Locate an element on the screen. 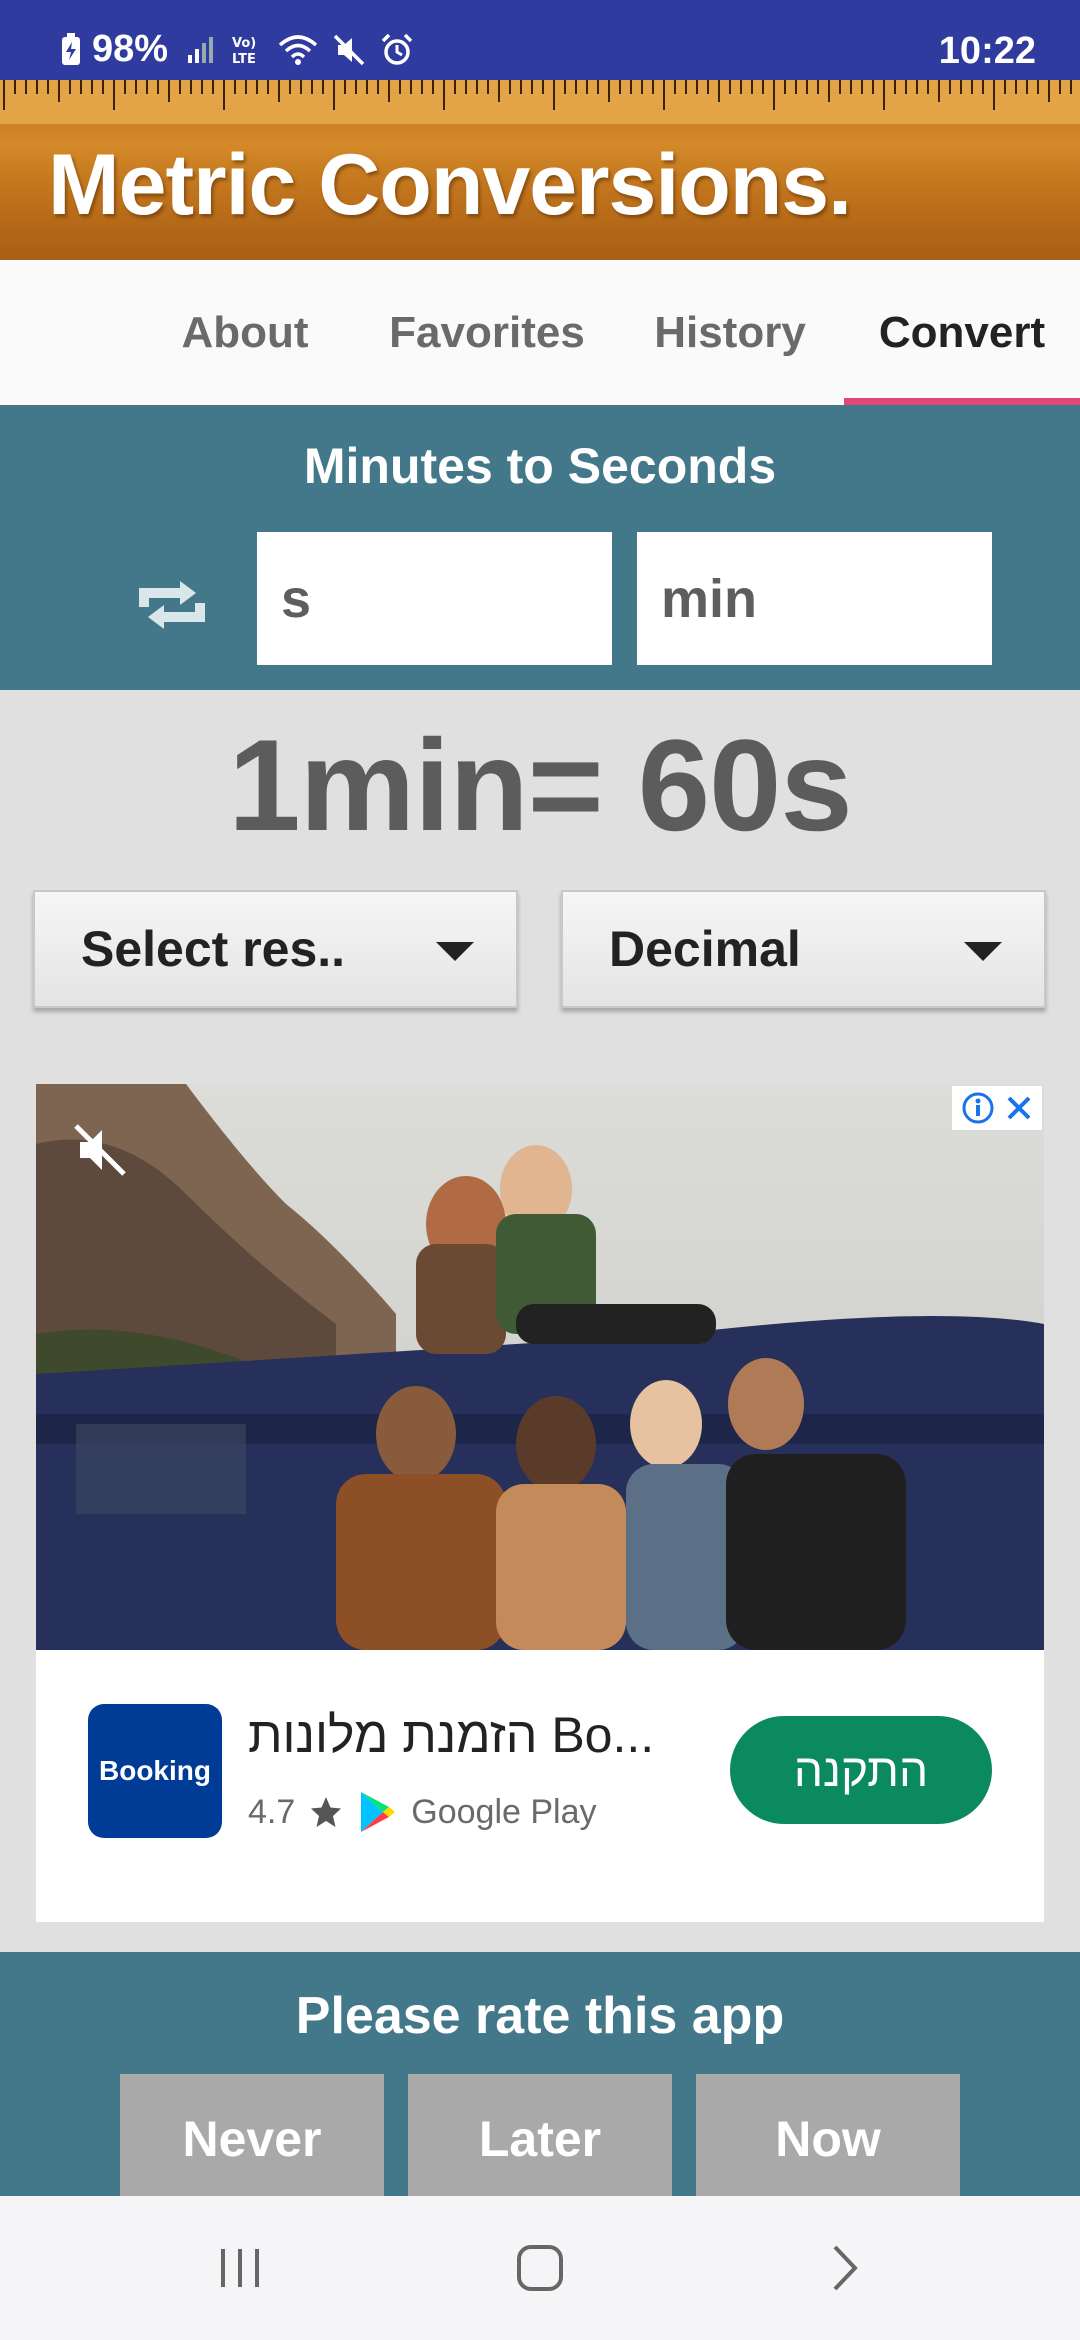 The image size is (1080, 2340). info-icon is located at coordinates (978, 1108).